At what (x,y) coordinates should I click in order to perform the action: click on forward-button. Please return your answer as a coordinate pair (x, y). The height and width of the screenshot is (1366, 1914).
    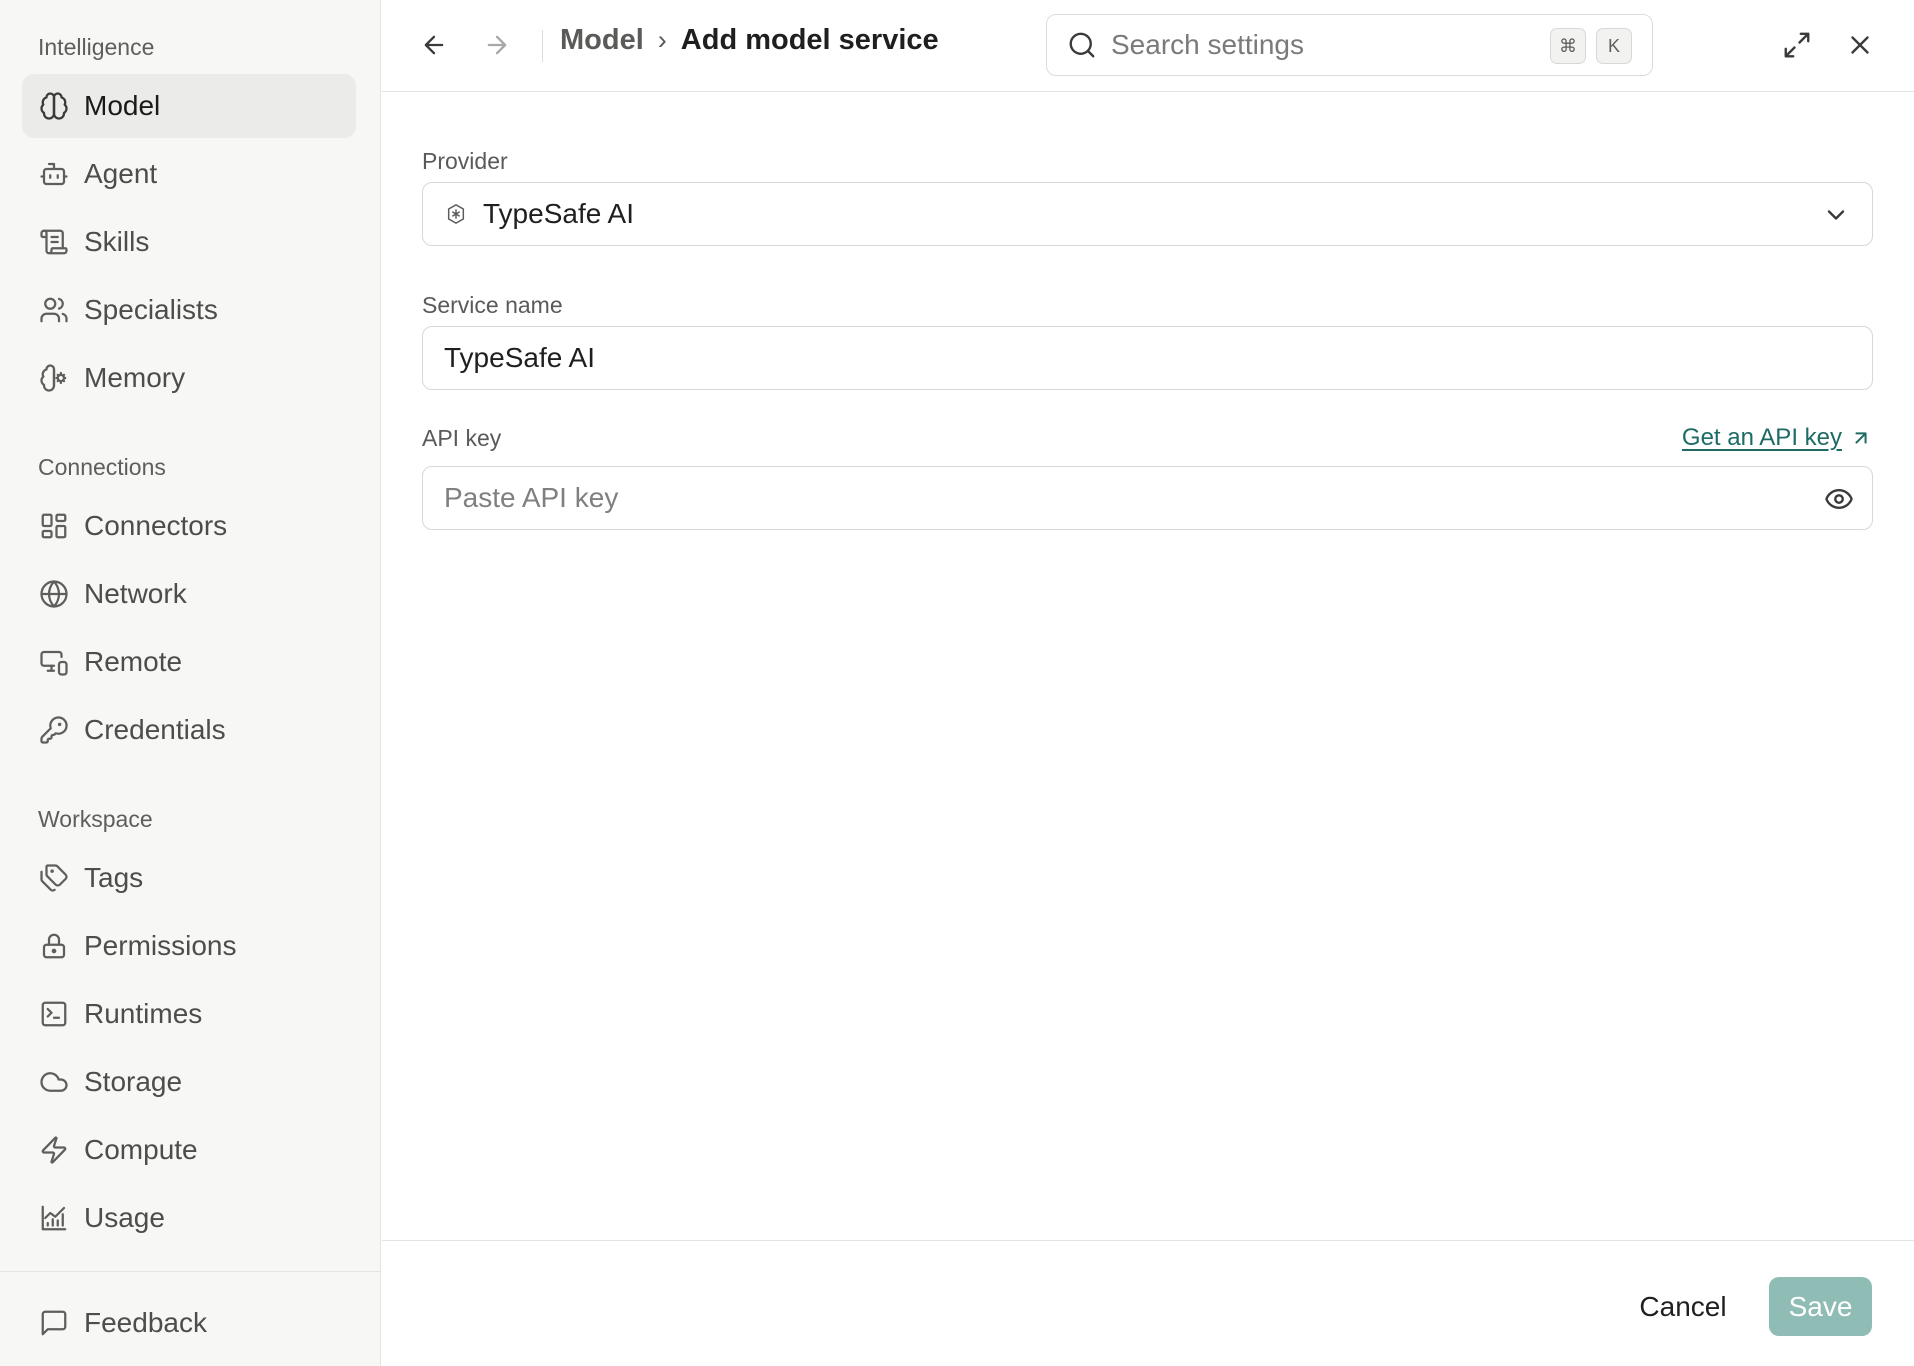
    Looking at the image, I should click on (497, 45).